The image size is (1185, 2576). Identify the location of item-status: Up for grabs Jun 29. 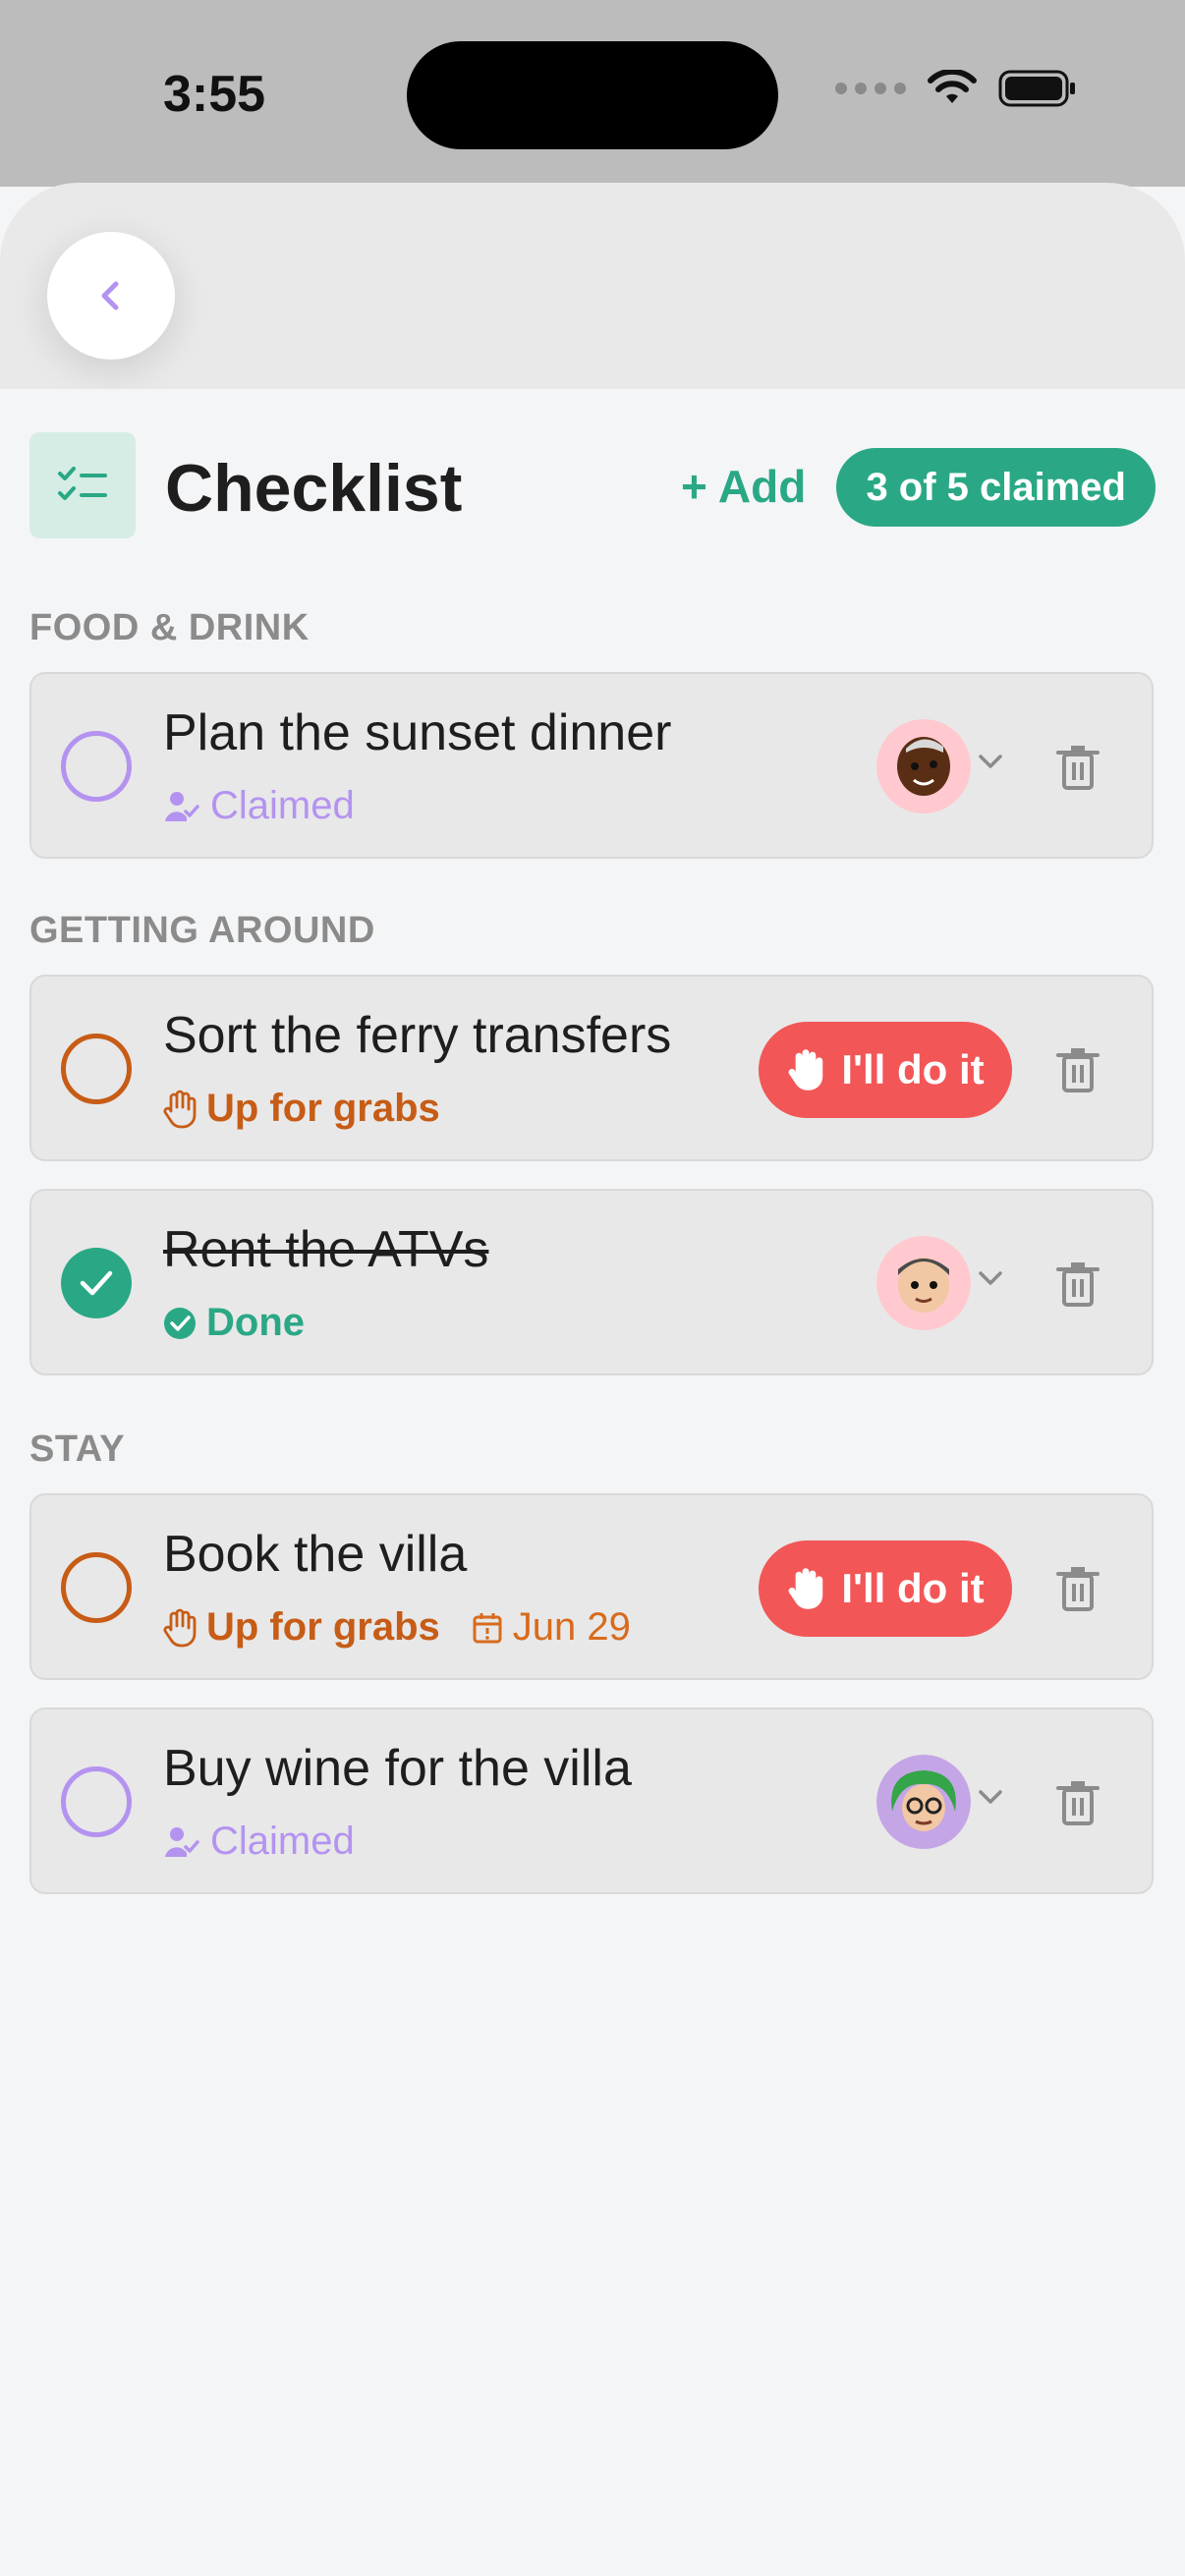
(397, 1627).